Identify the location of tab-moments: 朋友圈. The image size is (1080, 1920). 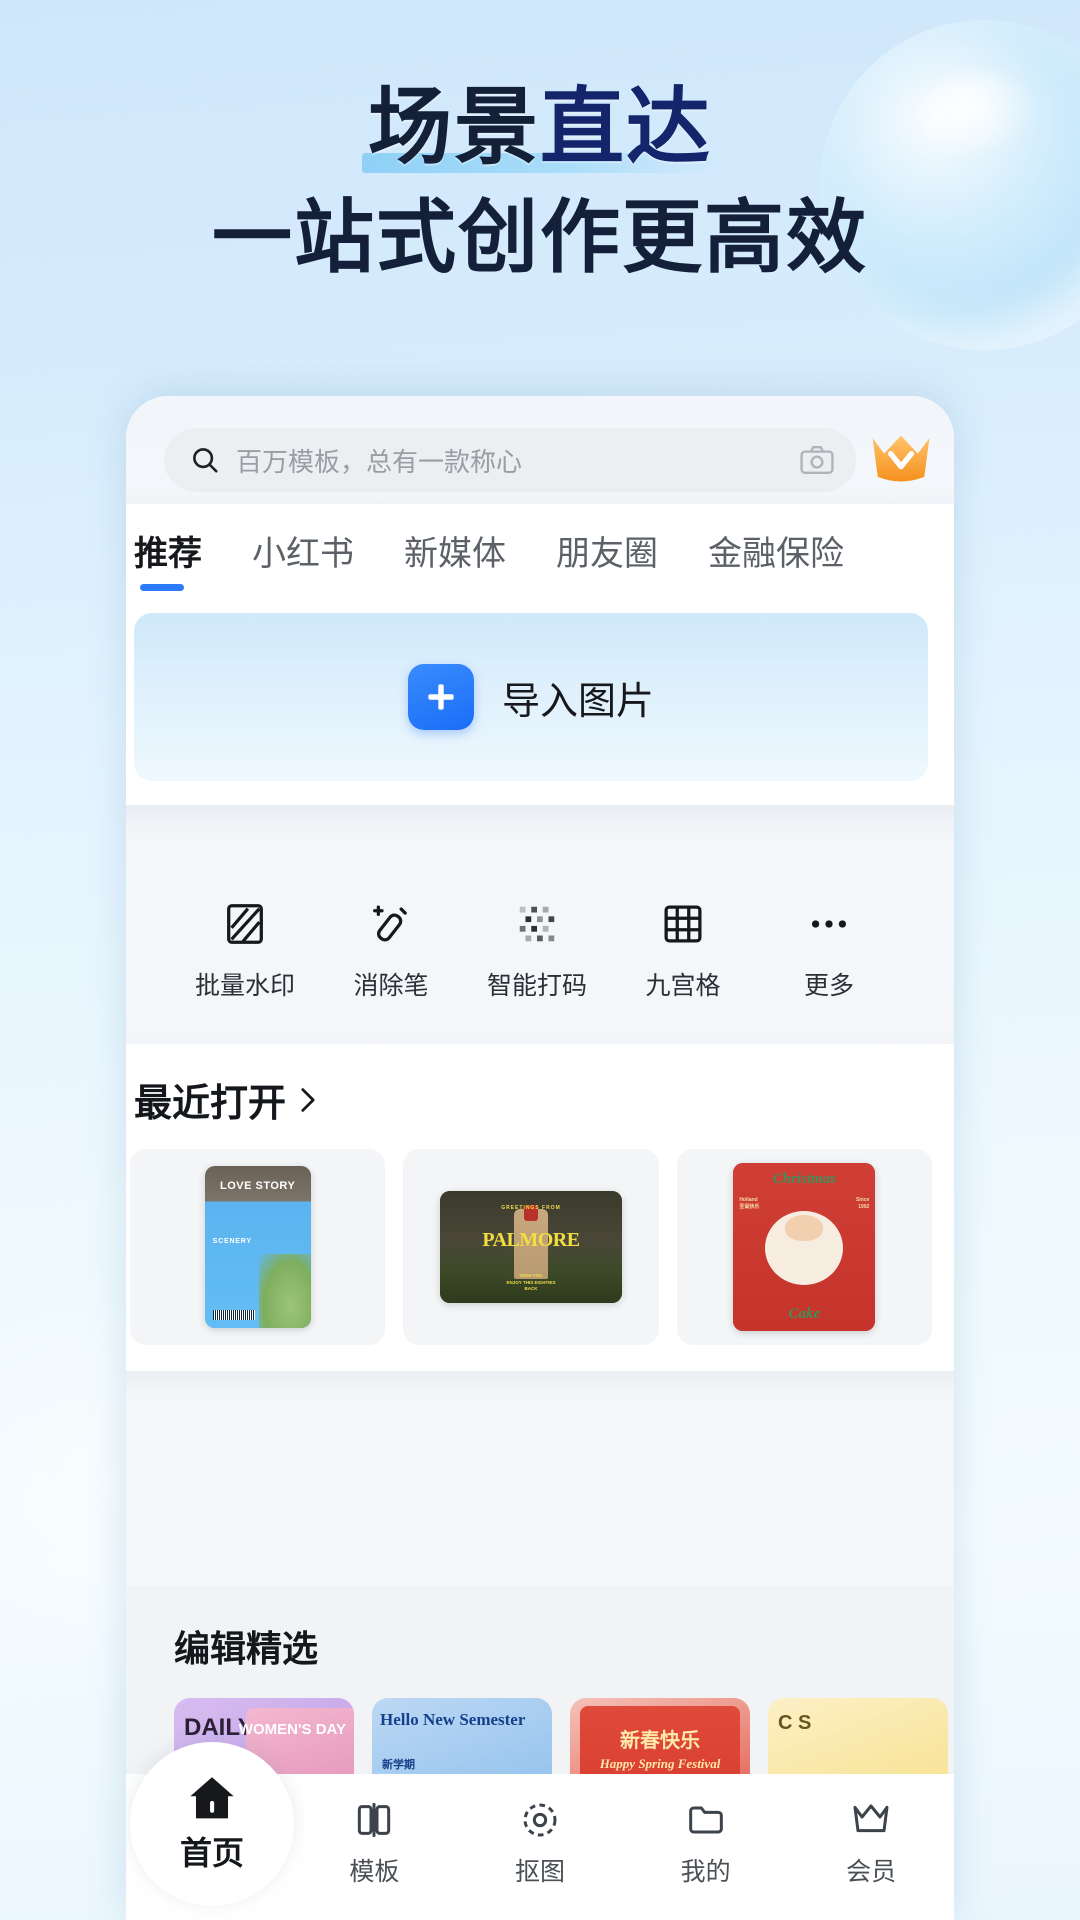
(607, 558).